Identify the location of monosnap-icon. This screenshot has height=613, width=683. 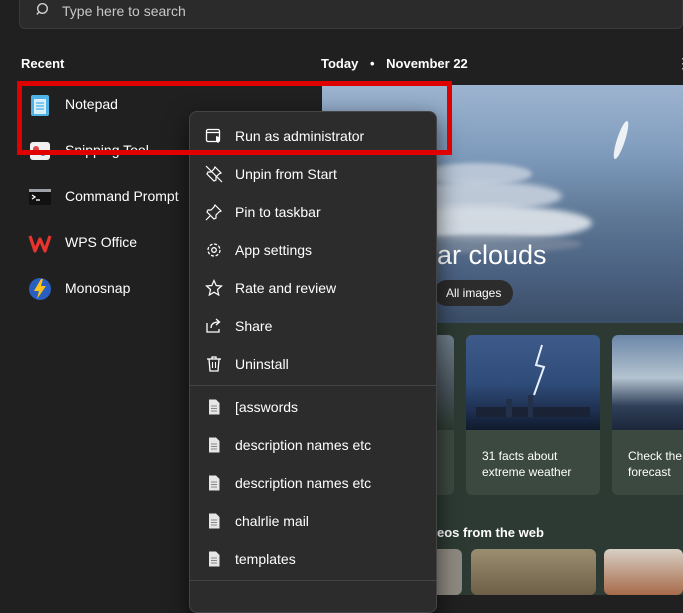
(40, 289).